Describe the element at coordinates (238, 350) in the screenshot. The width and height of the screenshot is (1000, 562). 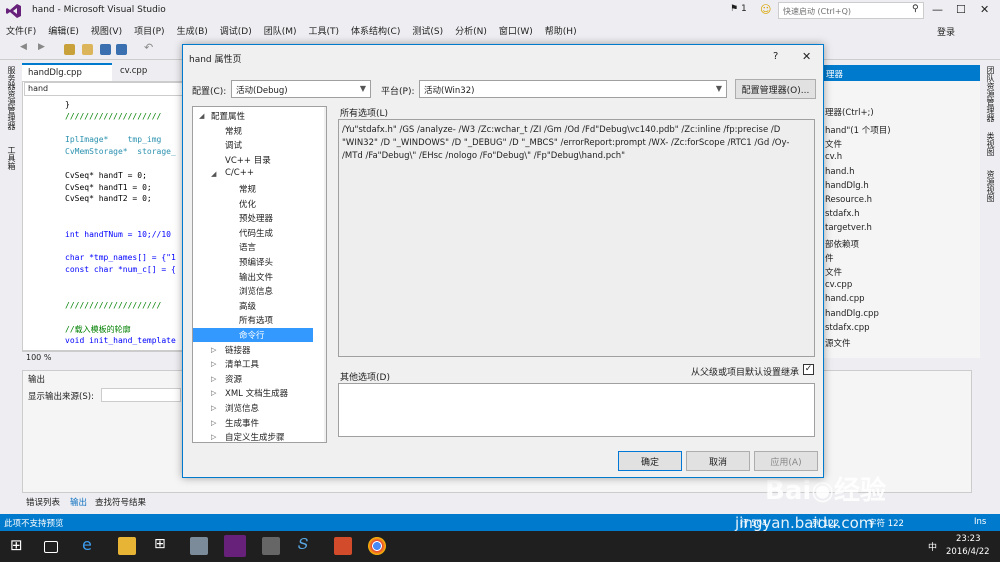
I see `tree-node: 链接器` at that location.